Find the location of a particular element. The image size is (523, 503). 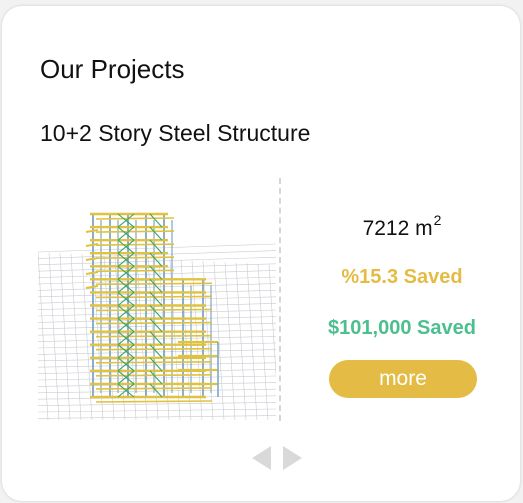

percent-saved: %15.3 Saved is located at coordinates (402, 277).